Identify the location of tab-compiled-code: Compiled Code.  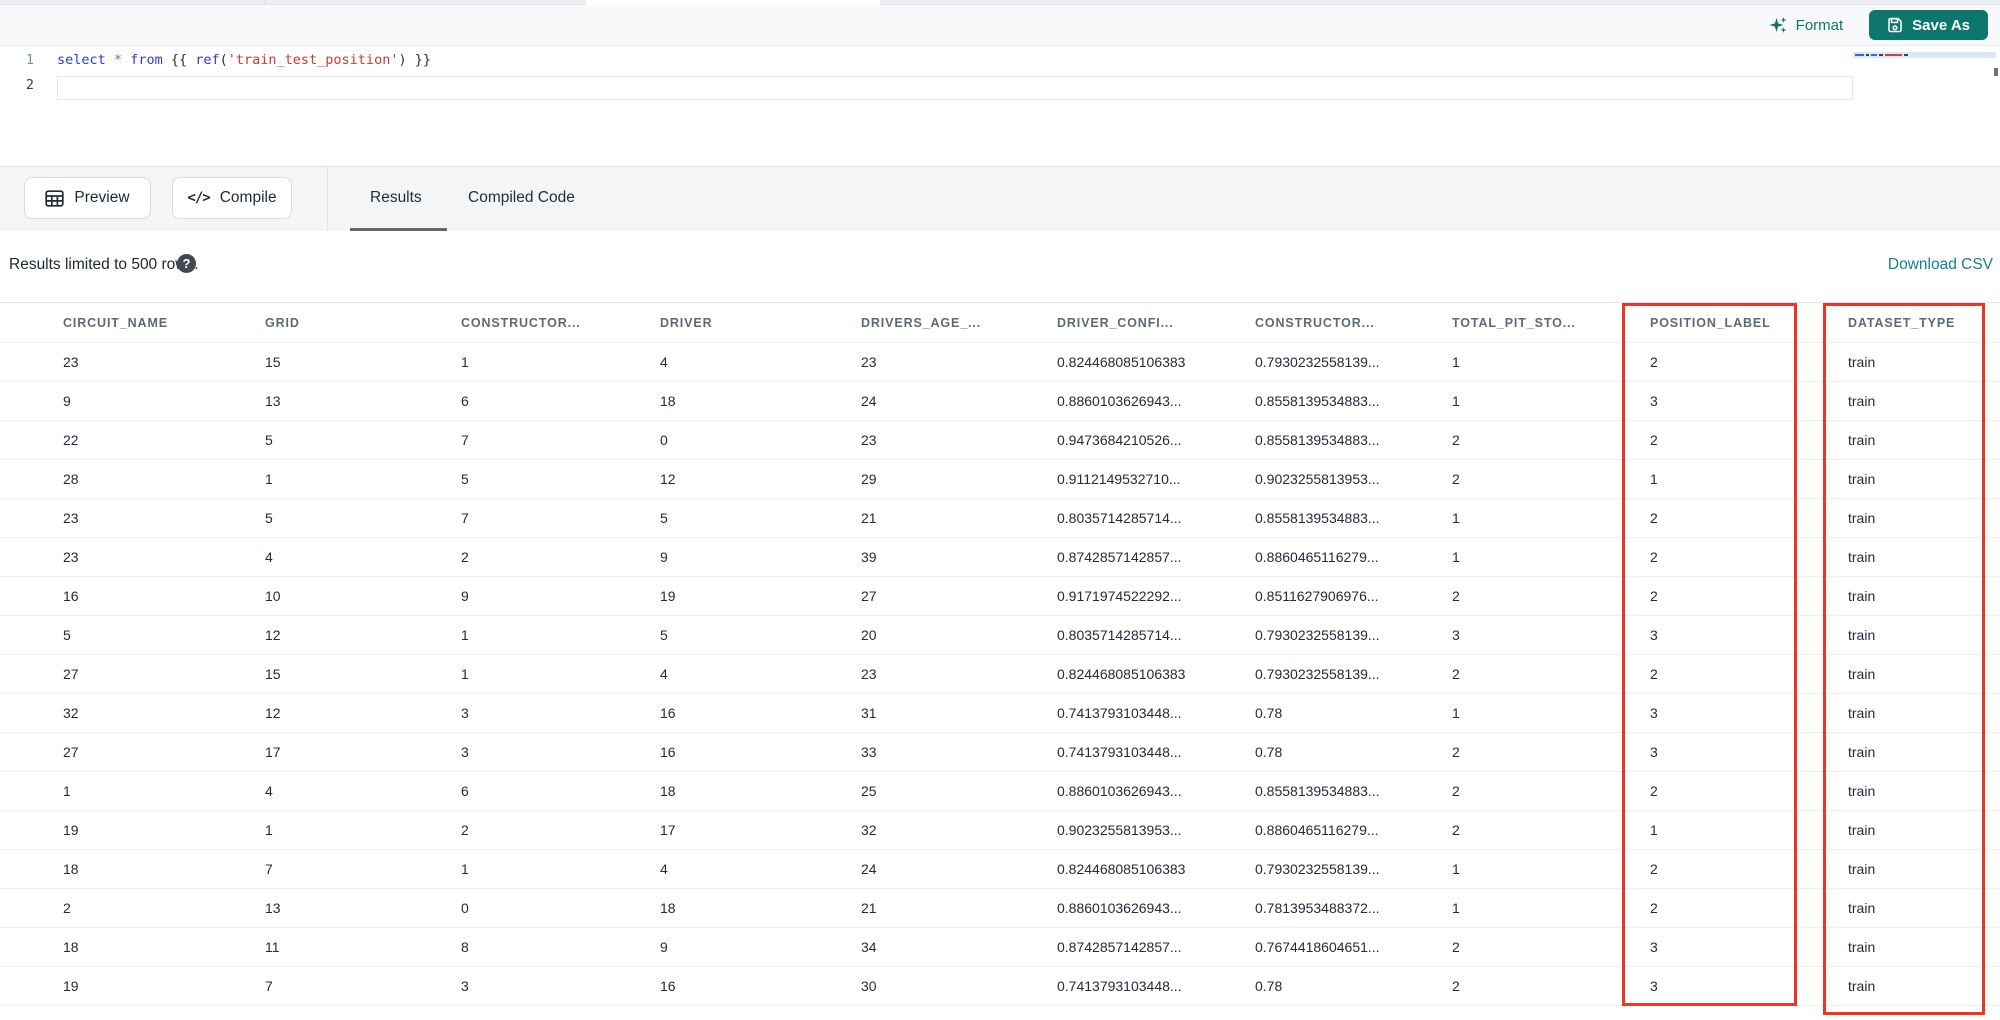
(521, 198).